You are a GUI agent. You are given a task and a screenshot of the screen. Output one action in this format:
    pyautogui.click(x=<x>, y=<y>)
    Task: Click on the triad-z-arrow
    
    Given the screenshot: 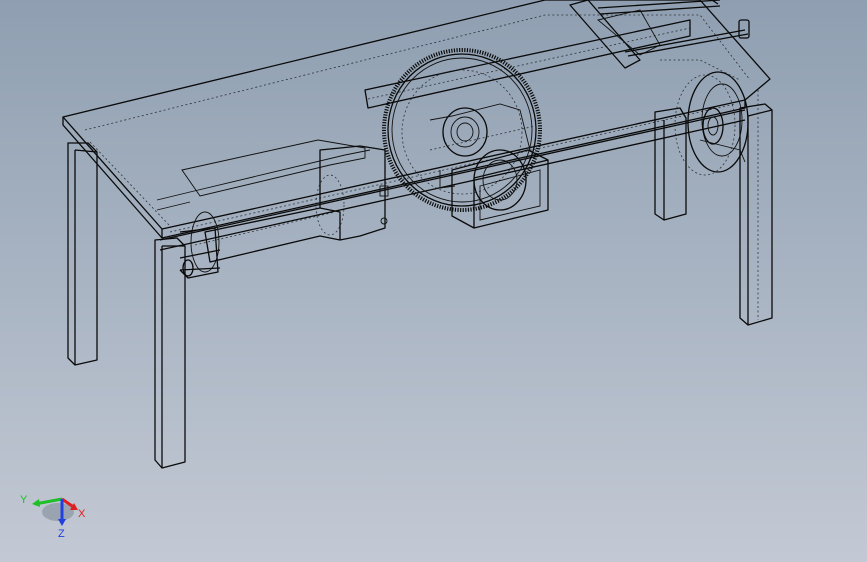 What is the action you would take?
    pyautogui.click(x=62, y=522)
    